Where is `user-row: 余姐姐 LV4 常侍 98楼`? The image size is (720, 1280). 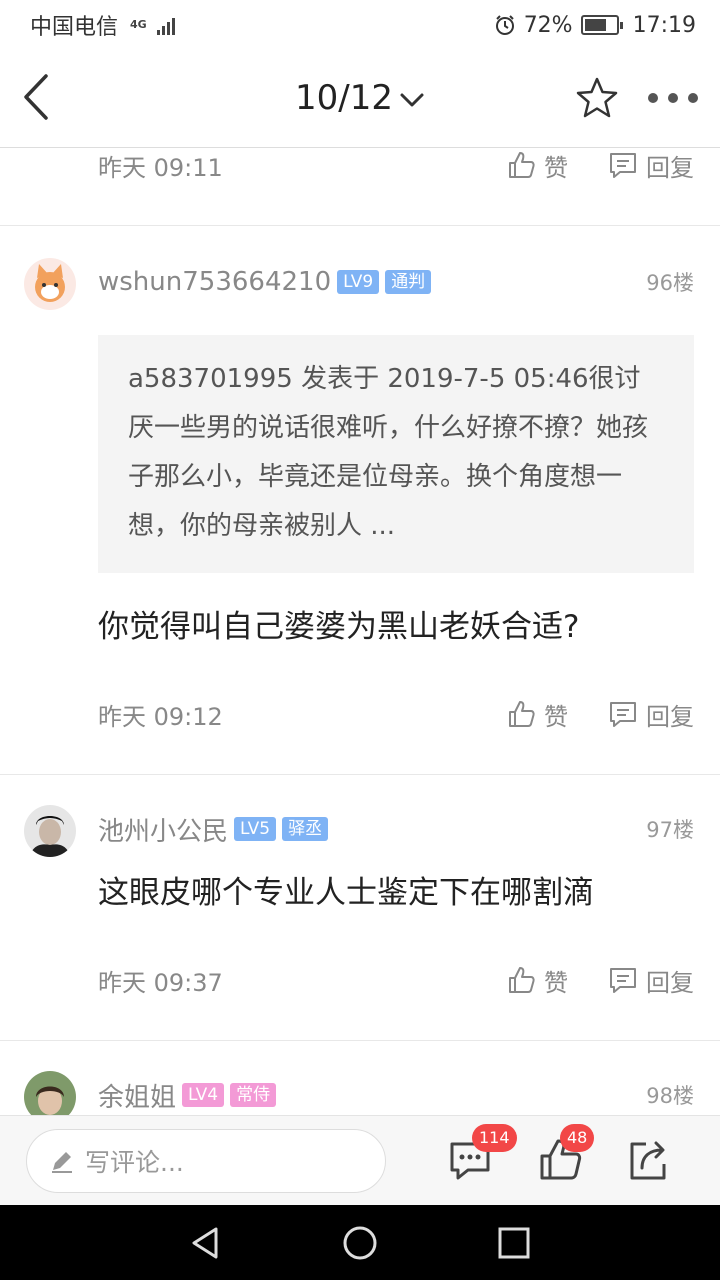
user-row: 余姐姐 LV4 常侍 98楼 is located at coordinates (396, 1095).